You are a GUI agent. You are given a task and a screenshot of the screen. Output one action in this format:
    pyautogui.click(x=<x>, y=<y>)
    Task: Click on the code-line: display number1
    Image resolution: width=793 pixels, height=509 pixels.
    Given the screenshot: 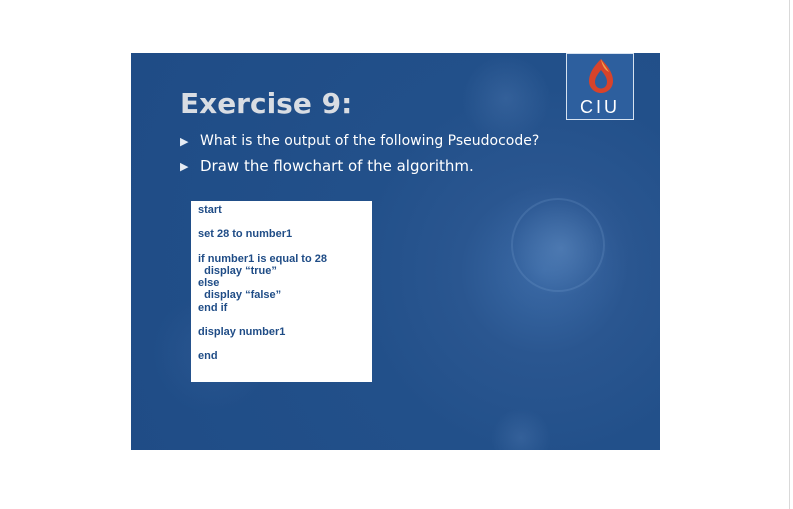 What is the action you would take?
    pyautogui.click(x=242, y=331)
    